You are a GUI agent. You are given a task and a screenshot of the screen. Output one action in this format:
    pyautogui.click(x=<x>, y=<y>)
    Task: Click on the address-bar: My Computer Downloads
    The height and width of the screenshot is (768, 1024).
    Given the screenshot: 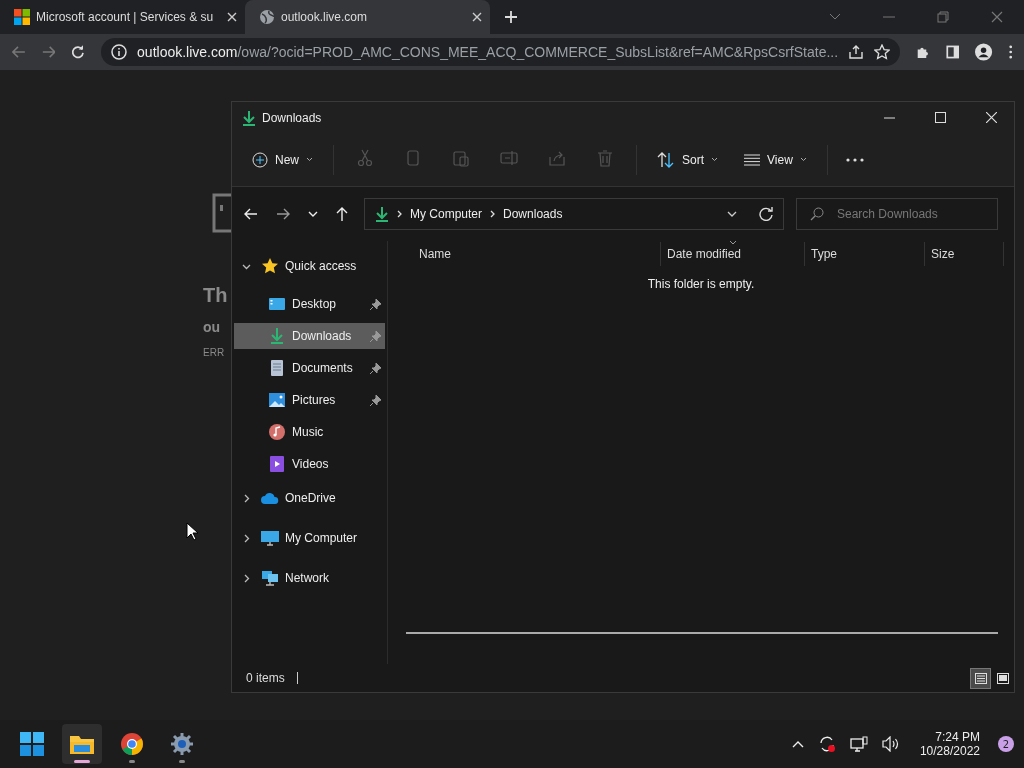 What is the action you would take?
    pyautogui.click(x=574, y=214)
    